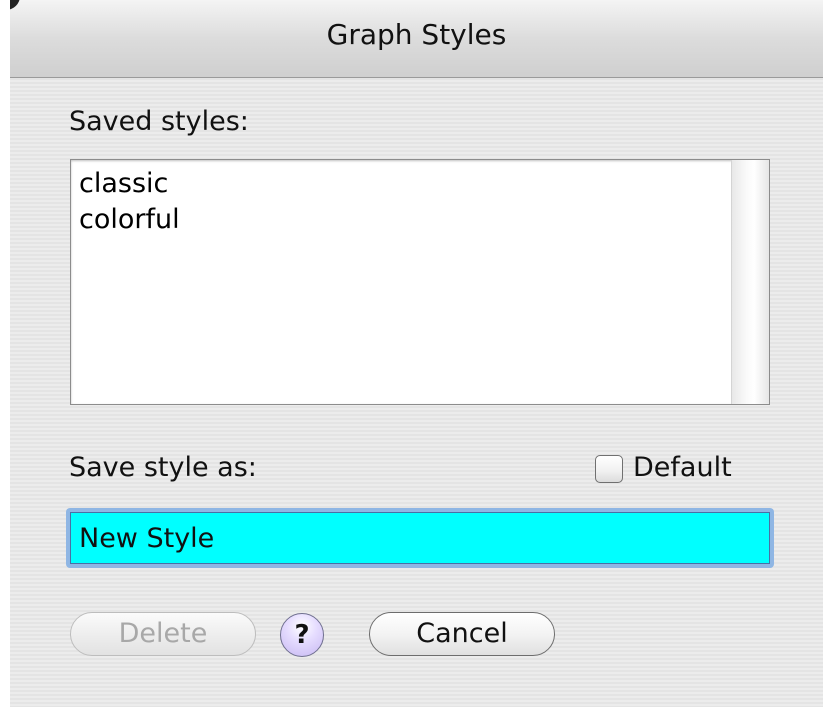  I want to click on save-style-as-label: Save style as:, so click(163, 467).